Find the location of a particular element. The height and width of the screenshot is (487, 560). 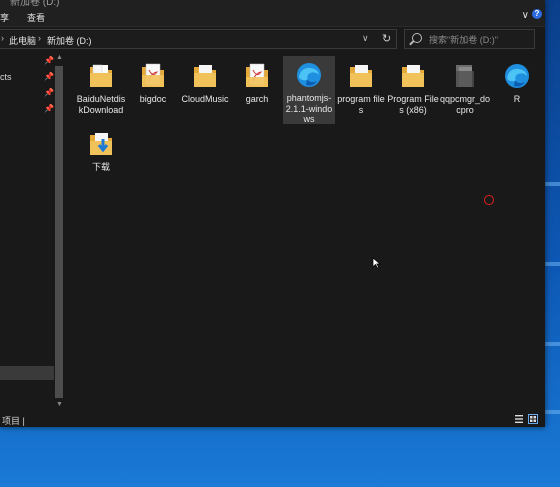

file-label: bigdoc is located at coordinates (153, 99).